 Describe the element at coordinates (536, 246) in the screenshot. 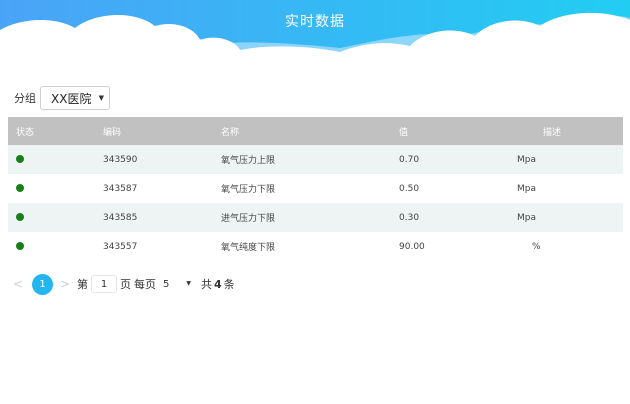

I see `row-unit: %` at that location.